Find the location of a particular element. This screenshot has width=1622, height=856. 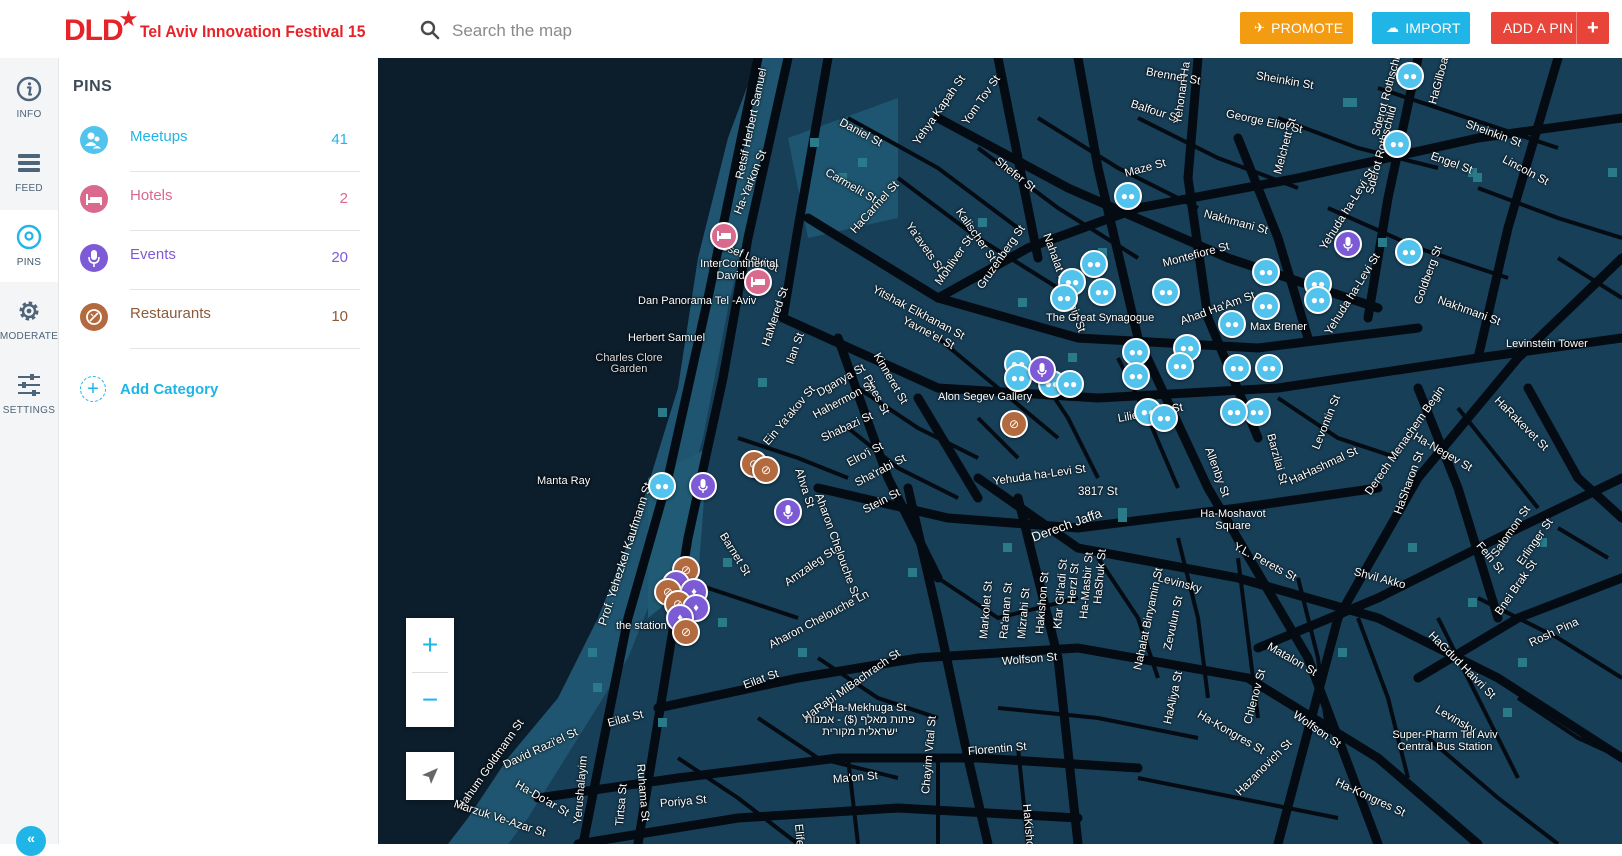

add-pin-button: ADD A PIN + is located at coordinates (1550, 28).